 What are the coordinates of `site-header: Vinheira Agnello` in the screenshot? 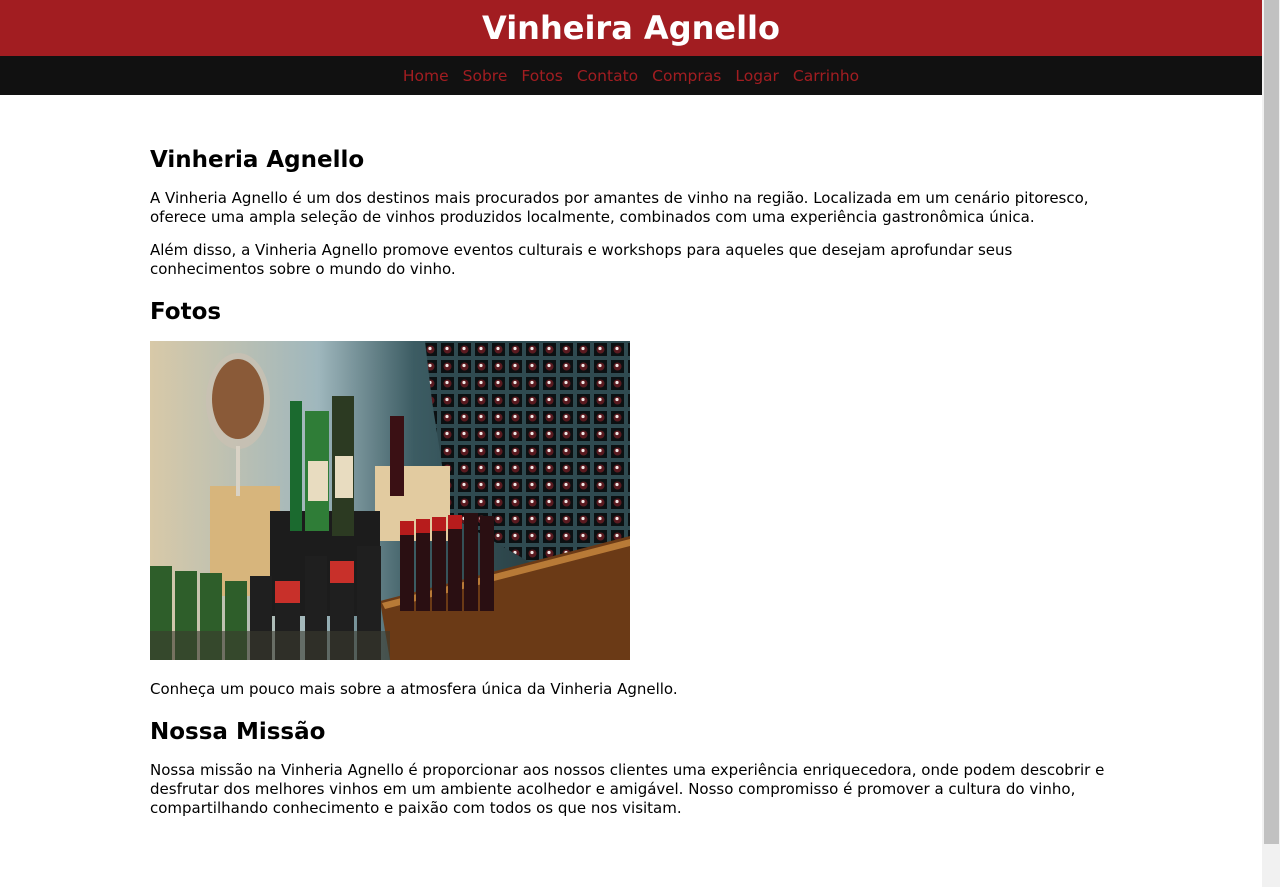 It's located at (631, 28).